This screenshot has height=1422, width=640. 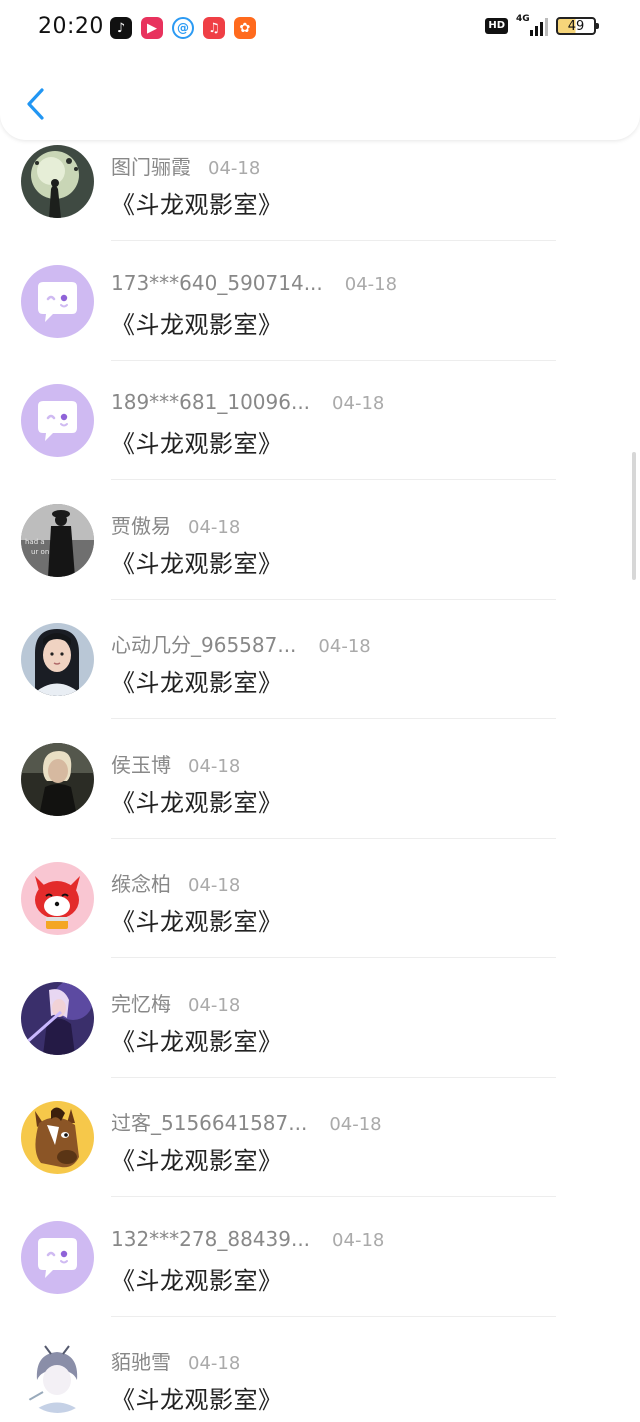 What do you see at coordinates (320, 29) in the screenshot?
I see `status-bar: 20:20 ♪ ▶ @ ♫ ✿ HD 4G 49` at bounding box center [320, 29].